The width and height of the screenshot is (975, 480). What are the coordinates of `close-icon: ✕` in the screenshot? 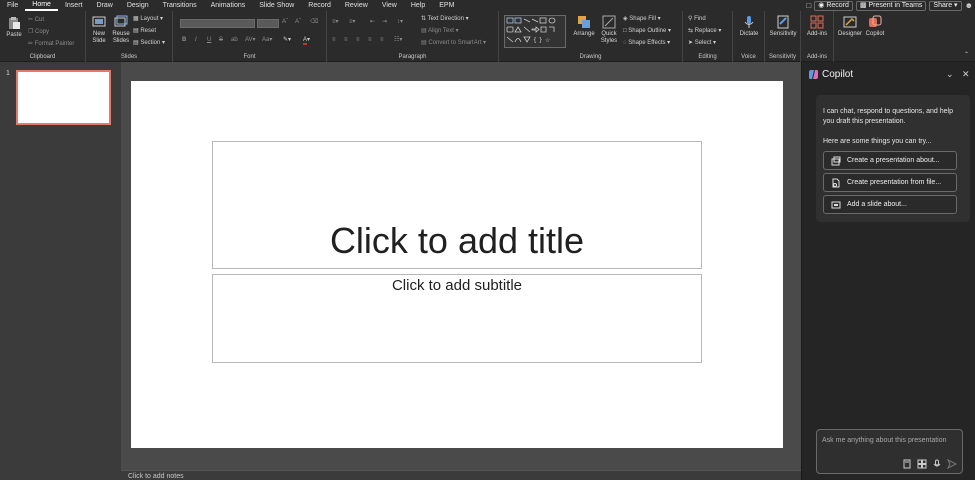 It's located at (966, 74).